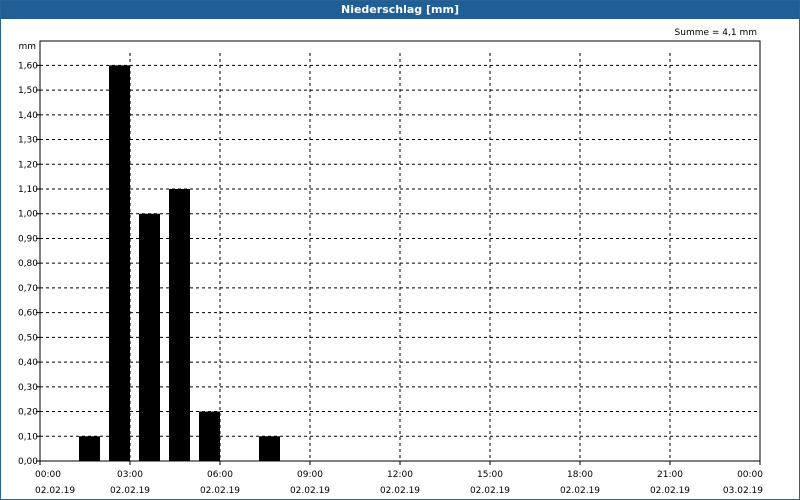 This screenshot has width=800, height=500. I want to click on y-tick-label: 0,00, so click(28, 462).